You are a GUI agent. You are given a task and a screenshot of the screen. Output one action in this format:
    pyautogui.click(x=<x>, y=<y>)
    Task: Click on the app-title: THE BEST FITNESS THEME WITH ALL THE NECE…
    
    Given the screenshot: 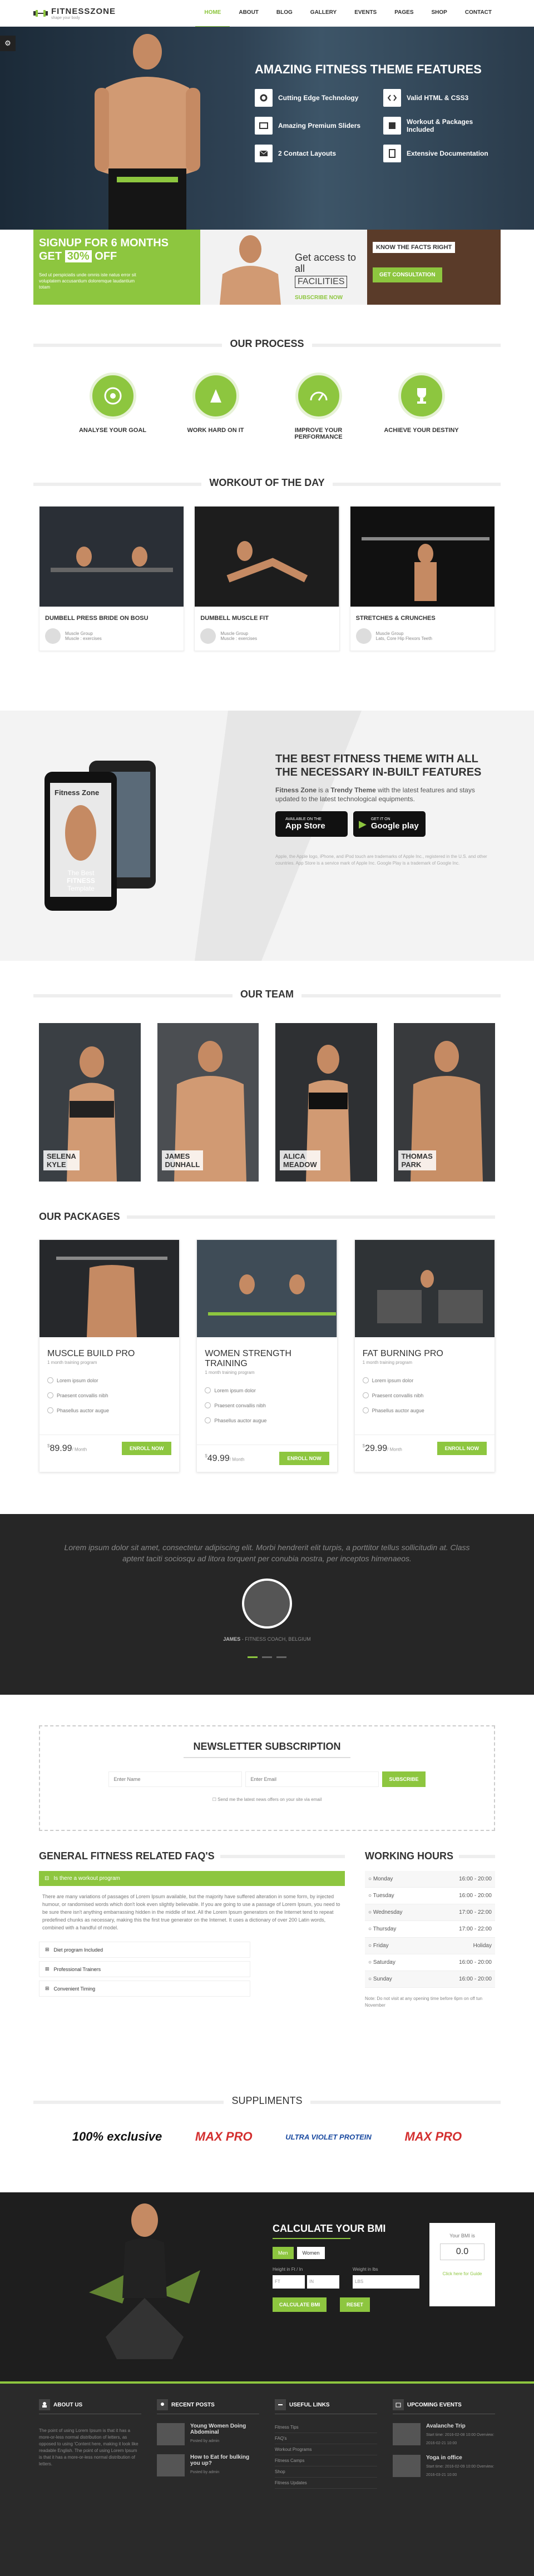 What is the action you would take?
    pyautogui.click(x=378, y=765)
    